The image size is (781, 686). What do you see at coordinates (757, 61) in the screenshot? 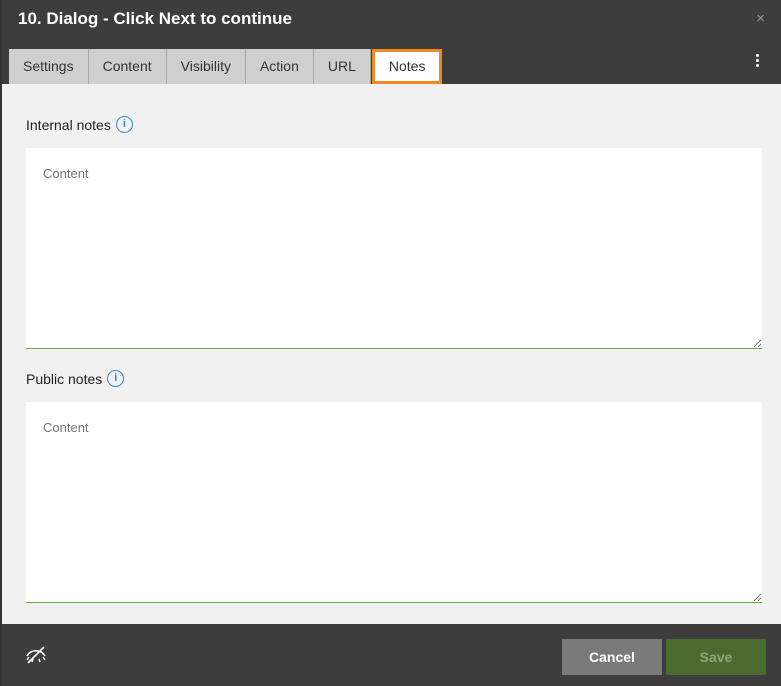
I see `more-vertical-icon` at bounding box center [757, 61].